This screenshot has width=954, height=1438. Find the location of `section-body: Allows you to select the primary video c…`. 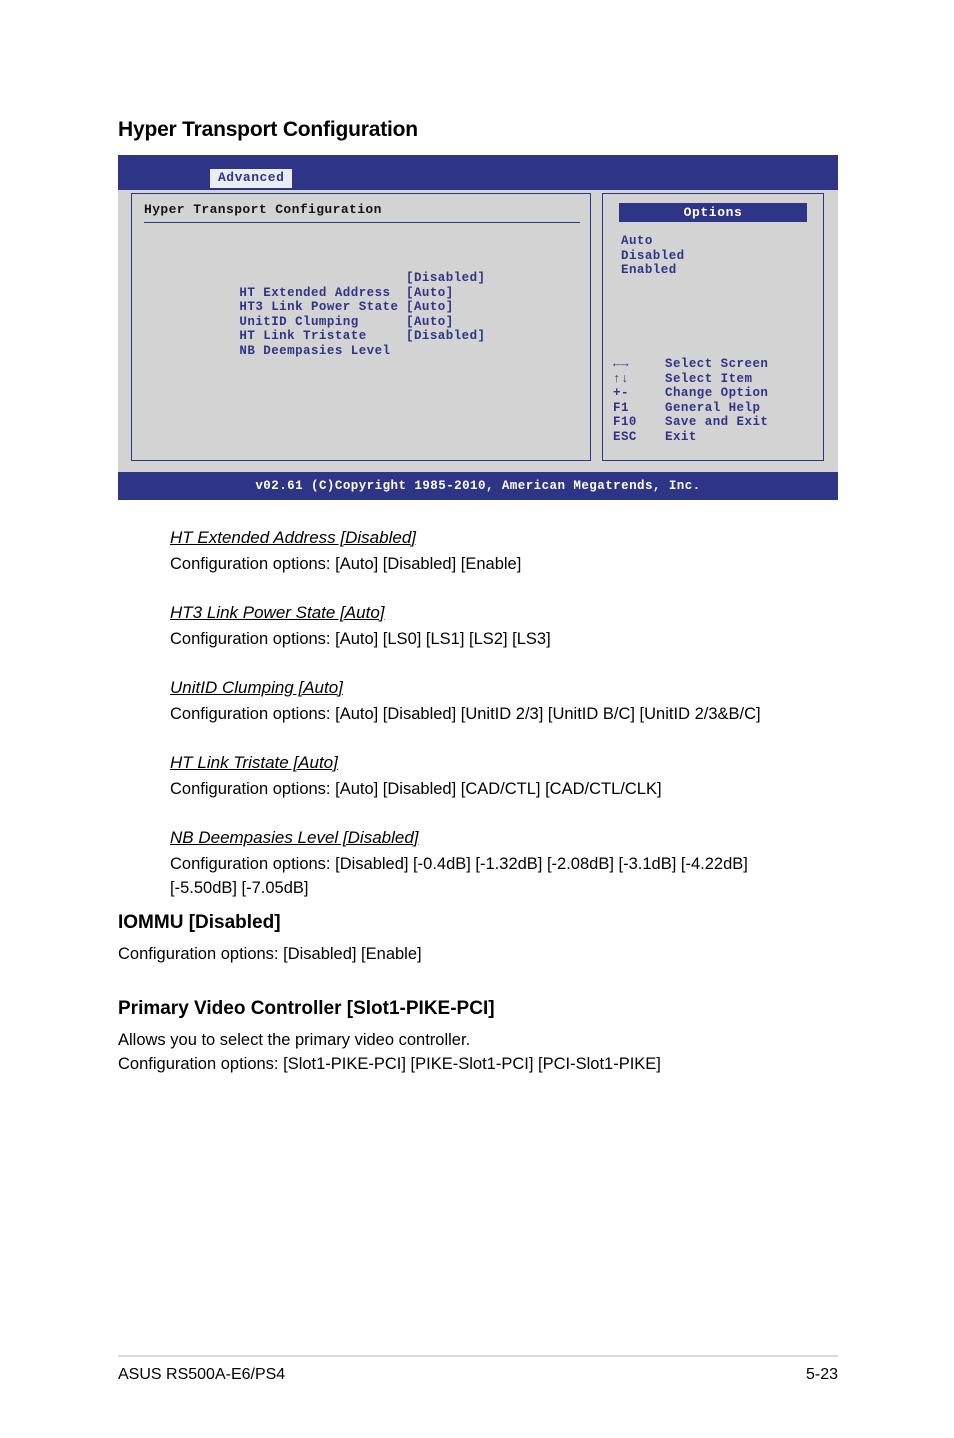

section-body: Allows you to select the primary video c… is located at coordinates (389, 1052).